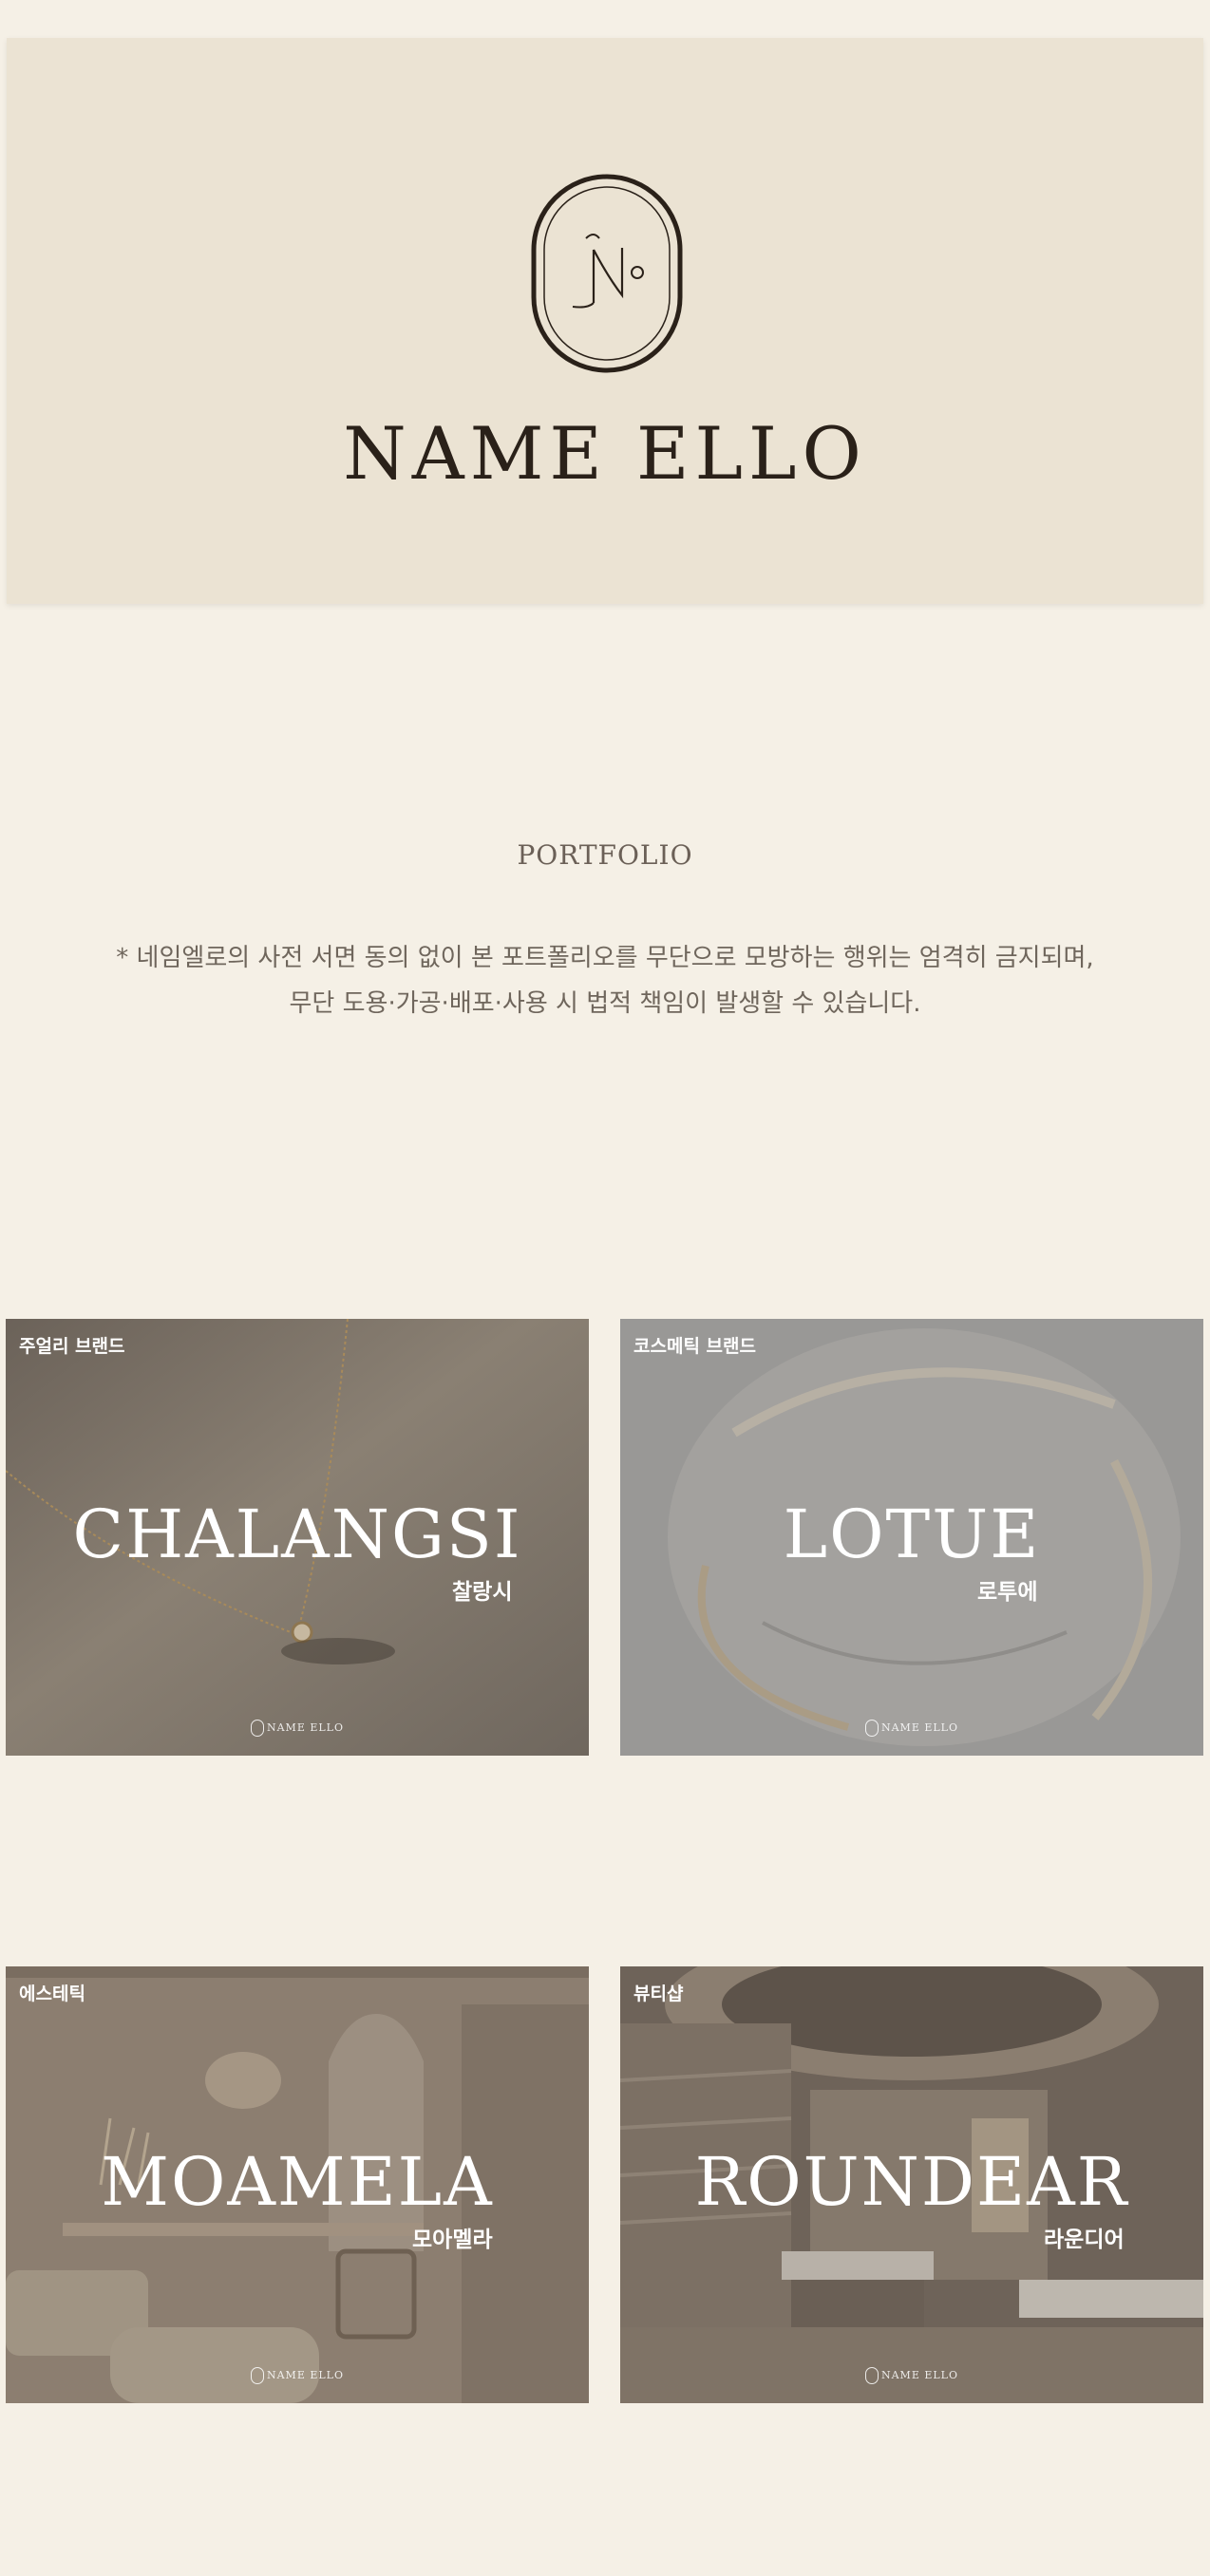 This screenshot has height=2576, width=1210. What do you see at coordinates (912, 1534) in the screenshot?
I see `card-title: LOTUE` at bounding box center [912, 1534].